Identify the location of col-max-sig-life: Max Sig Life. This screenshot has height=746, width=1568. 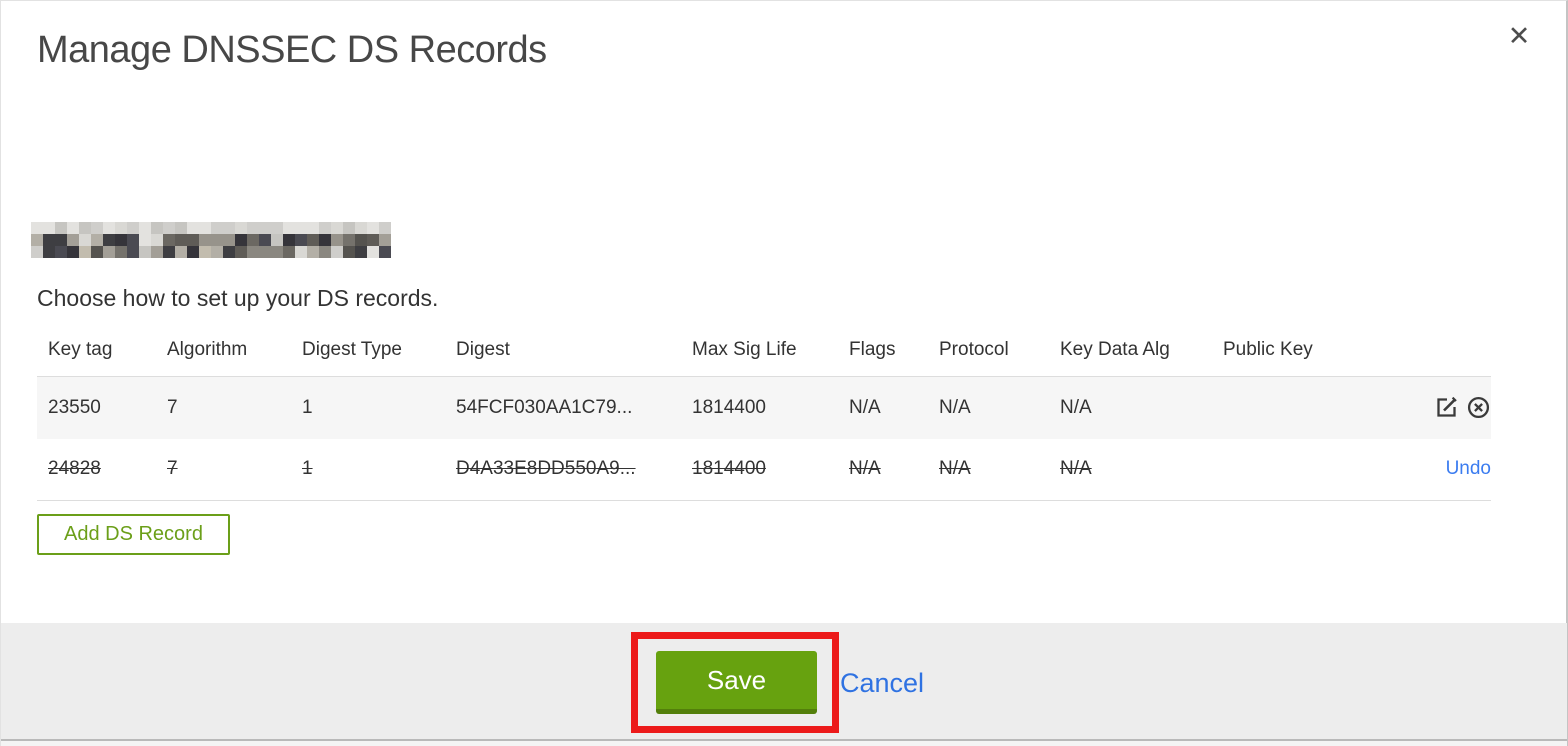
(744, 349).